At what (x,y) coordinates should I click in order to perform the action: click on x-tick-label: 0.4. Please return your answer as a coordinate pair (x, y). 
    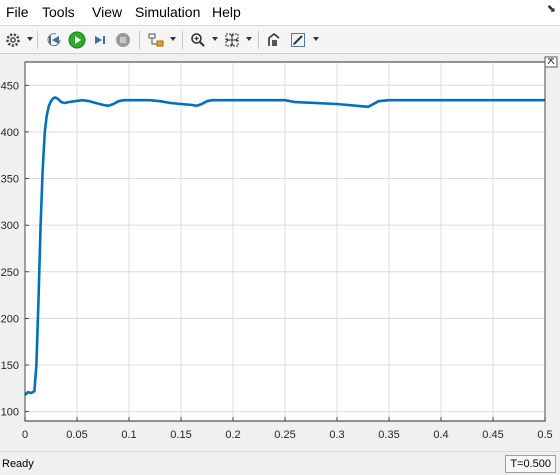
    Looking at the image, I should click on (440, 435).